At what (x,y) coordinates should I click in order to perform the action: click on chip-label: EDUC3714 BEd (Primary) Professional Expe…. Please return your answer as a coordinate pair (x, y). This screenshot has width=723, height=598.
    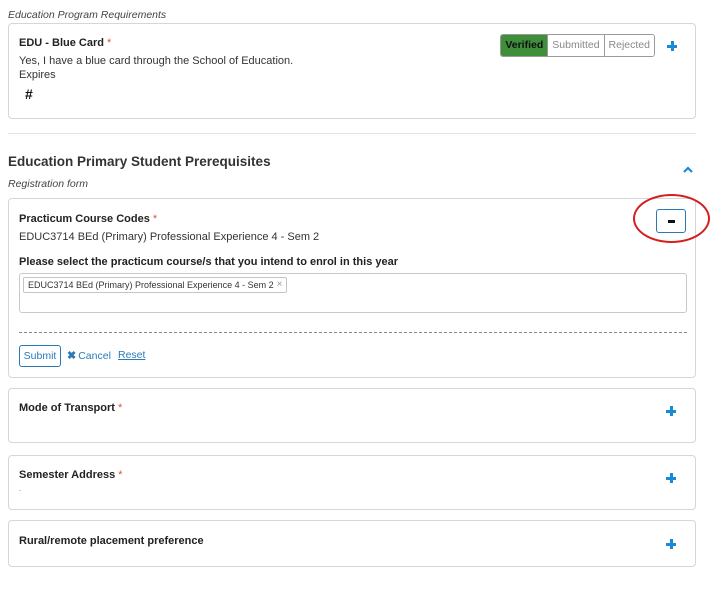
    Looking at the image, I should click on (151, 285).